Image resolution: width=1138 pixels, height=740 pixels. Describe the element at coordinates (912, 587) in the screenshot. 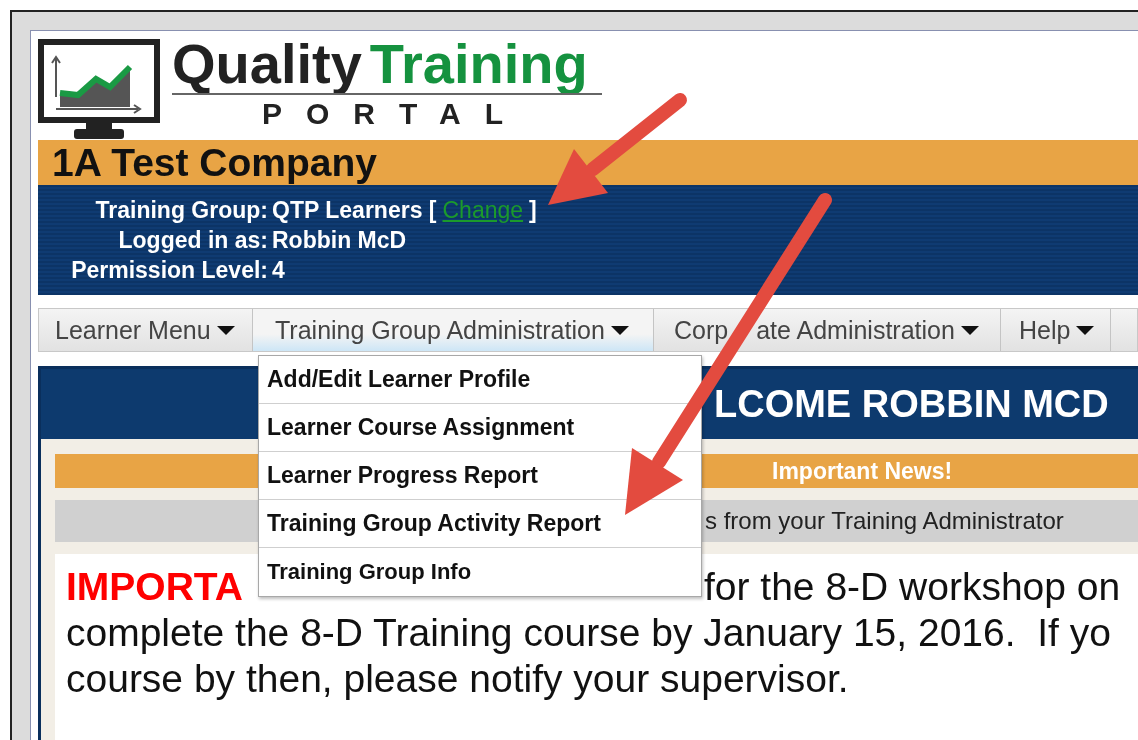

I see `message-text: for the 8-D workshop on` at that location.